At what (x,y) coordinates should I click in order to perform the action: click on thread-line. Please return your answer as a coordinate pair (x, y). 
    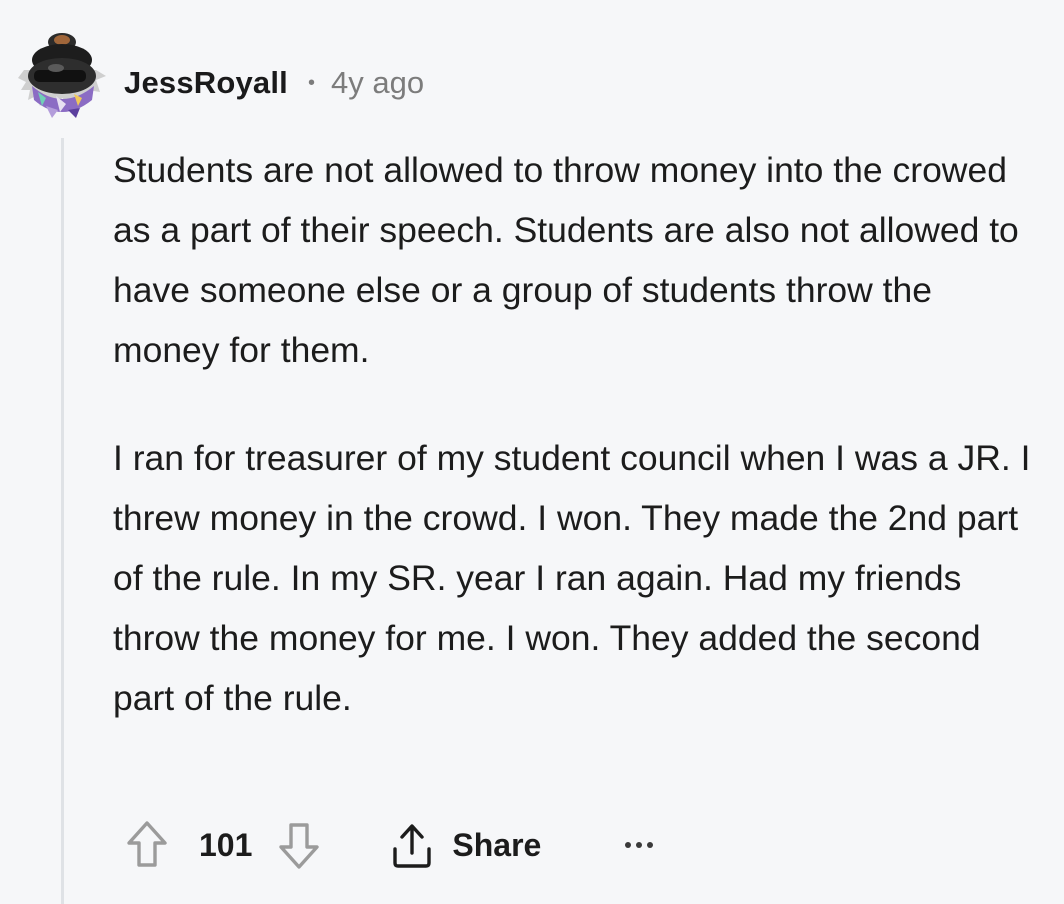
    Looking at the image, I should click on (62, 521).